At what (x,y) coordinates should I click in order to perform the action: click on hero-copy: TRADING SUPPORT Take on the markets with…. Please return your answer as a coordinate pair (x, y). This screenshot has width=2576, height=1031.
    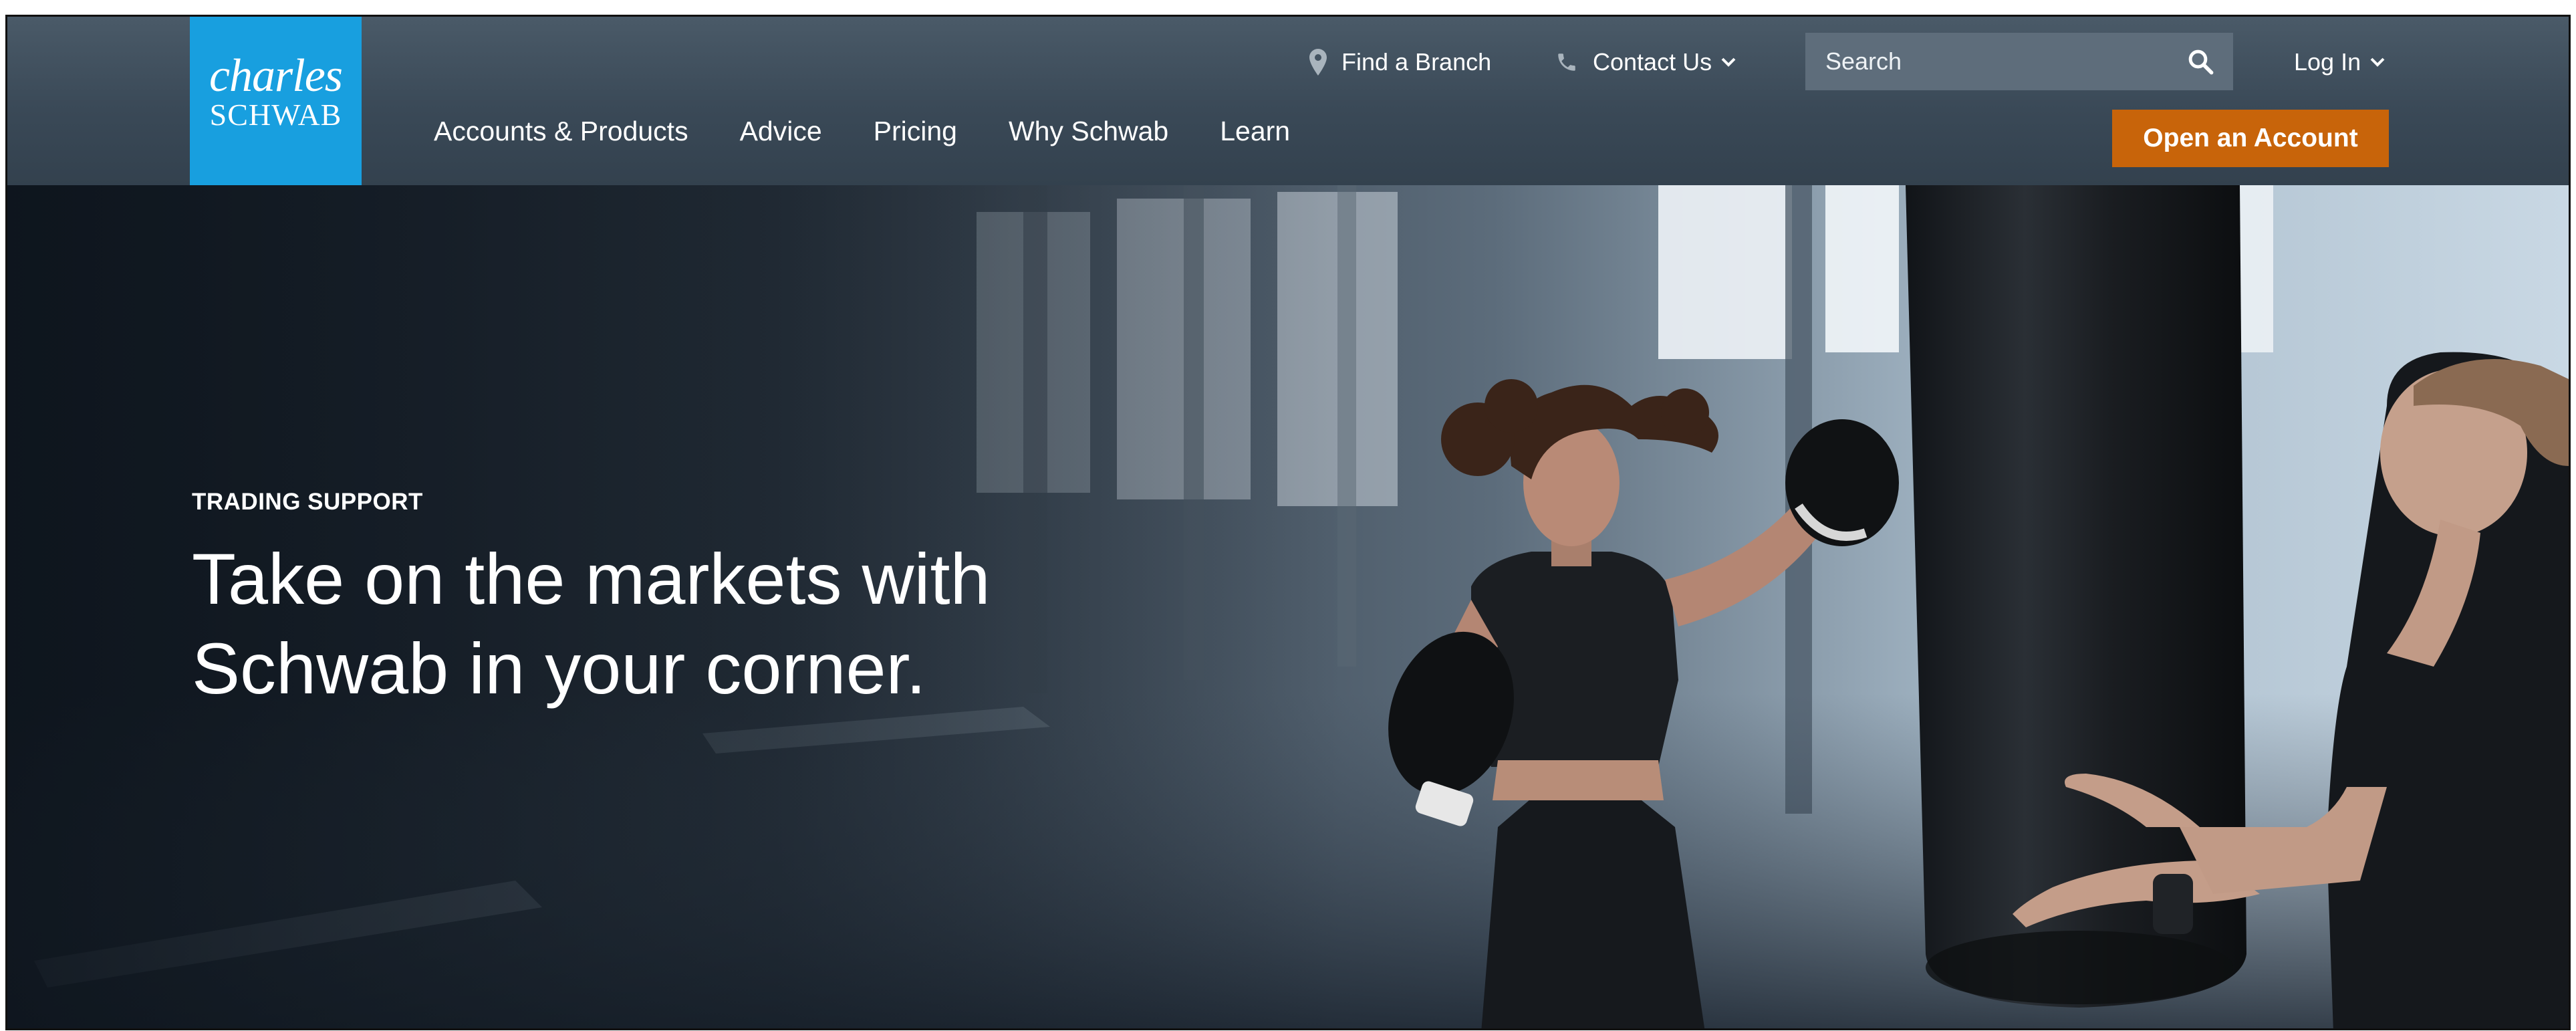
    Looking at the image, I should click on (591, 601).